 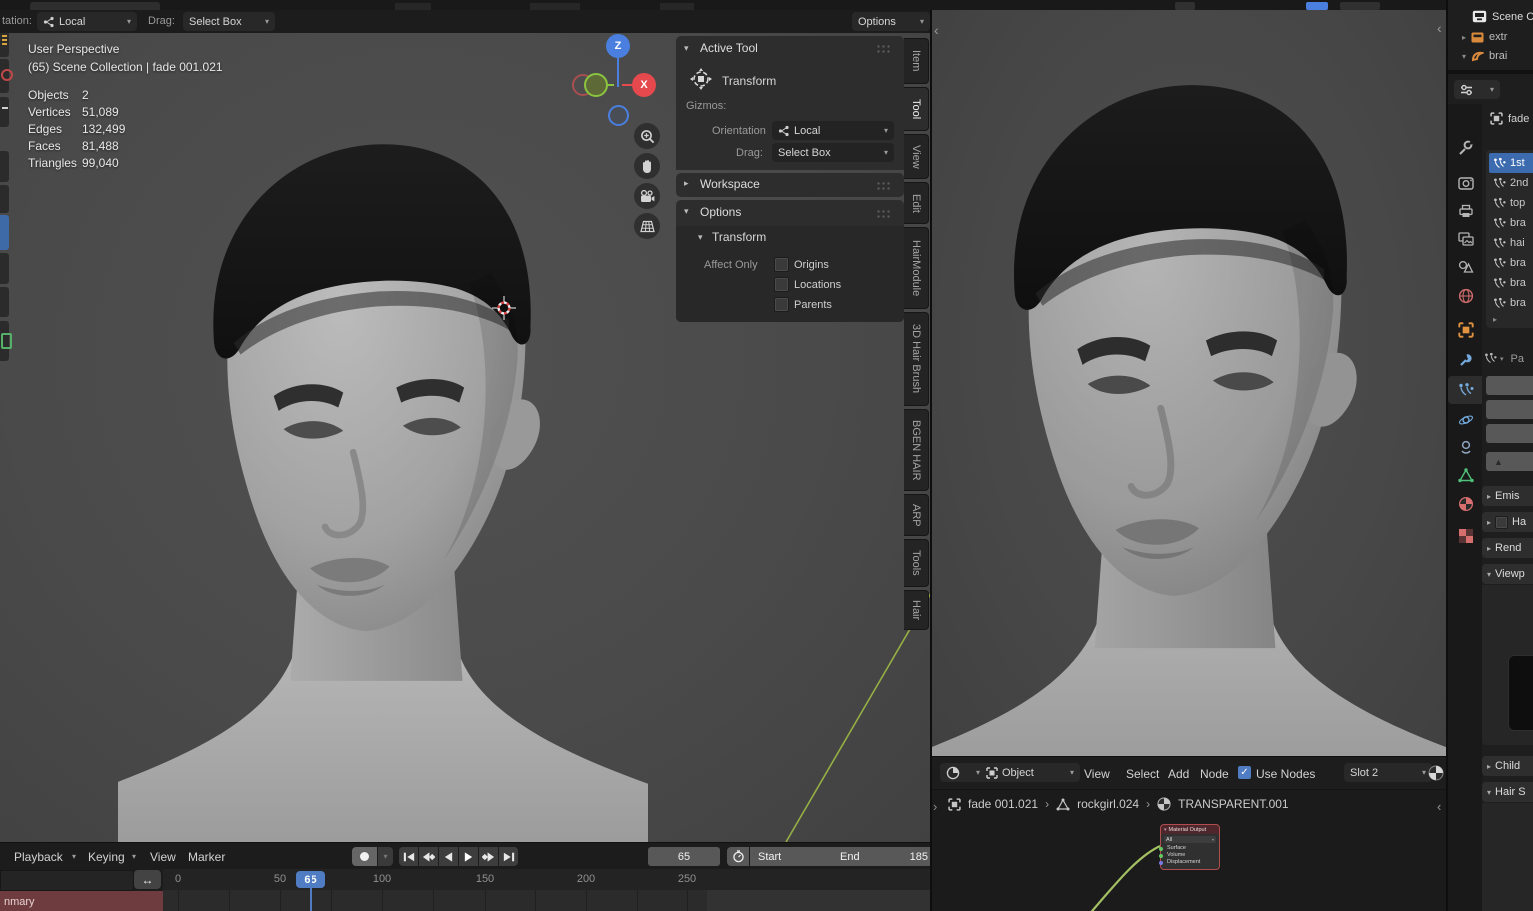 What do you see at coordinates (729, 48) in the screenshot?
I see `active-tool-header: Active Tool` at bounding box center [729, 48].